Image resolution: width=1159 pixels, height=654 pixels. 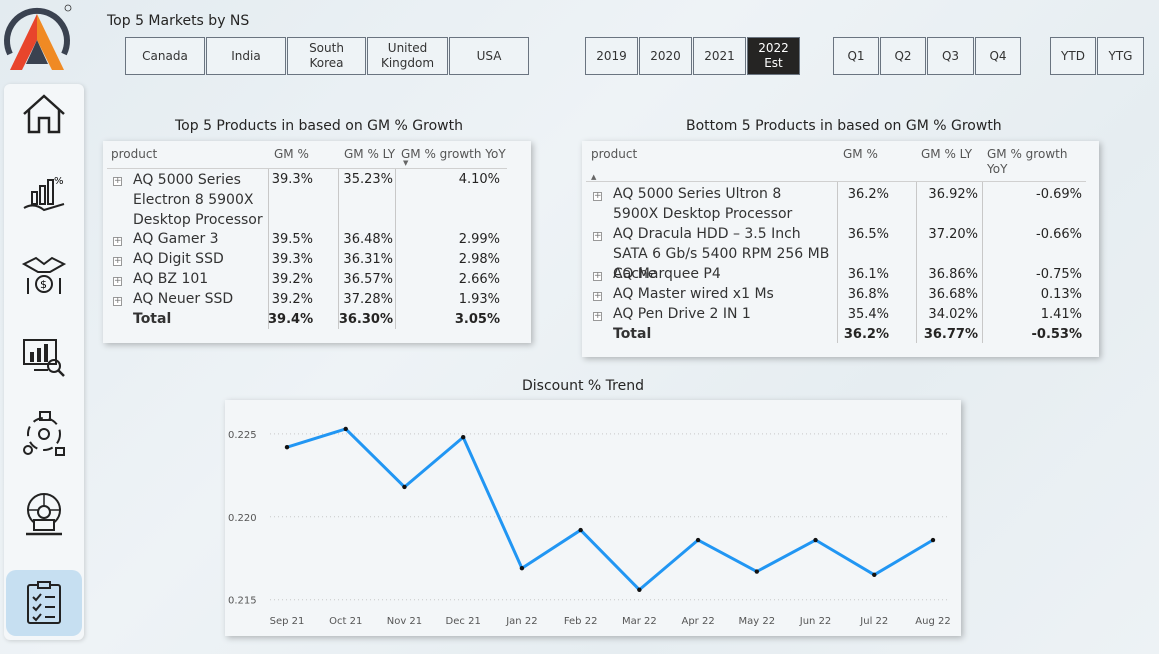 I want to click on table-total-growth: -0.53%, so click(x=1057, y=334).